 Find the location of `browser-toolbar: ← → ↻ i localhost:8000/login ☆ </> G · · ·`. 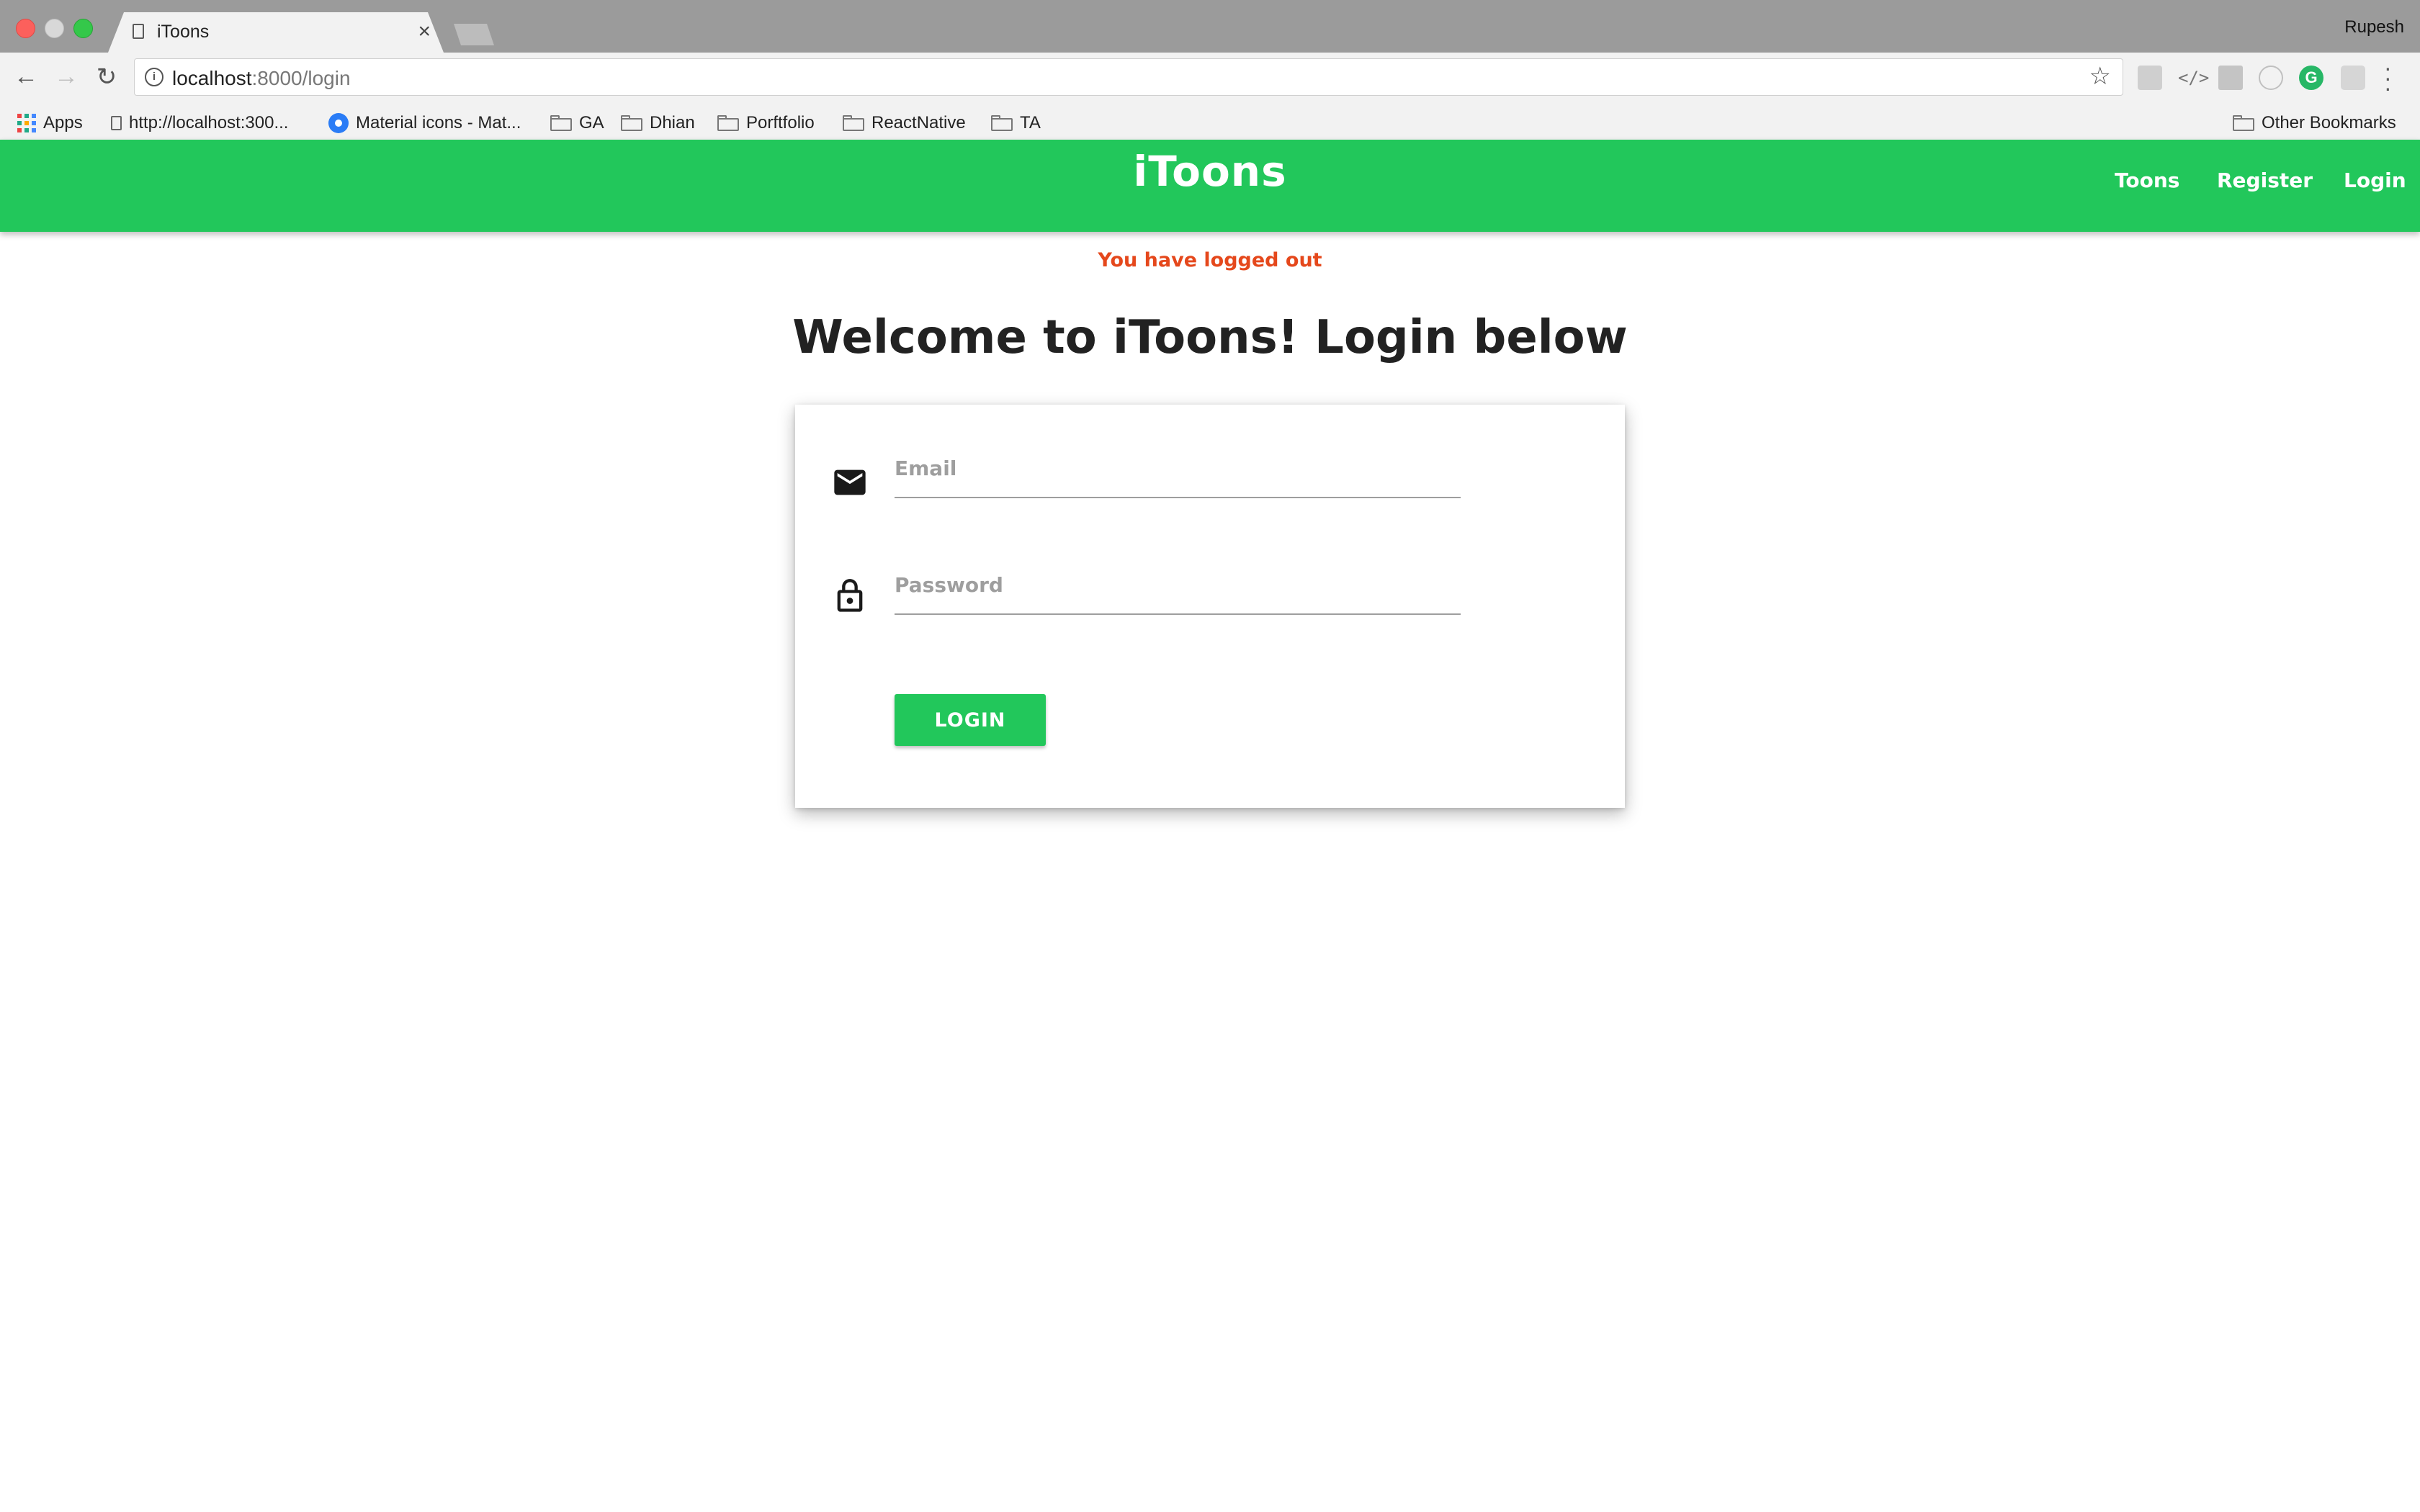

browser-toolbar: ← → ↻ i localhost:8000/login ☆ </> G · · · is located at coordinates (1210, 80).